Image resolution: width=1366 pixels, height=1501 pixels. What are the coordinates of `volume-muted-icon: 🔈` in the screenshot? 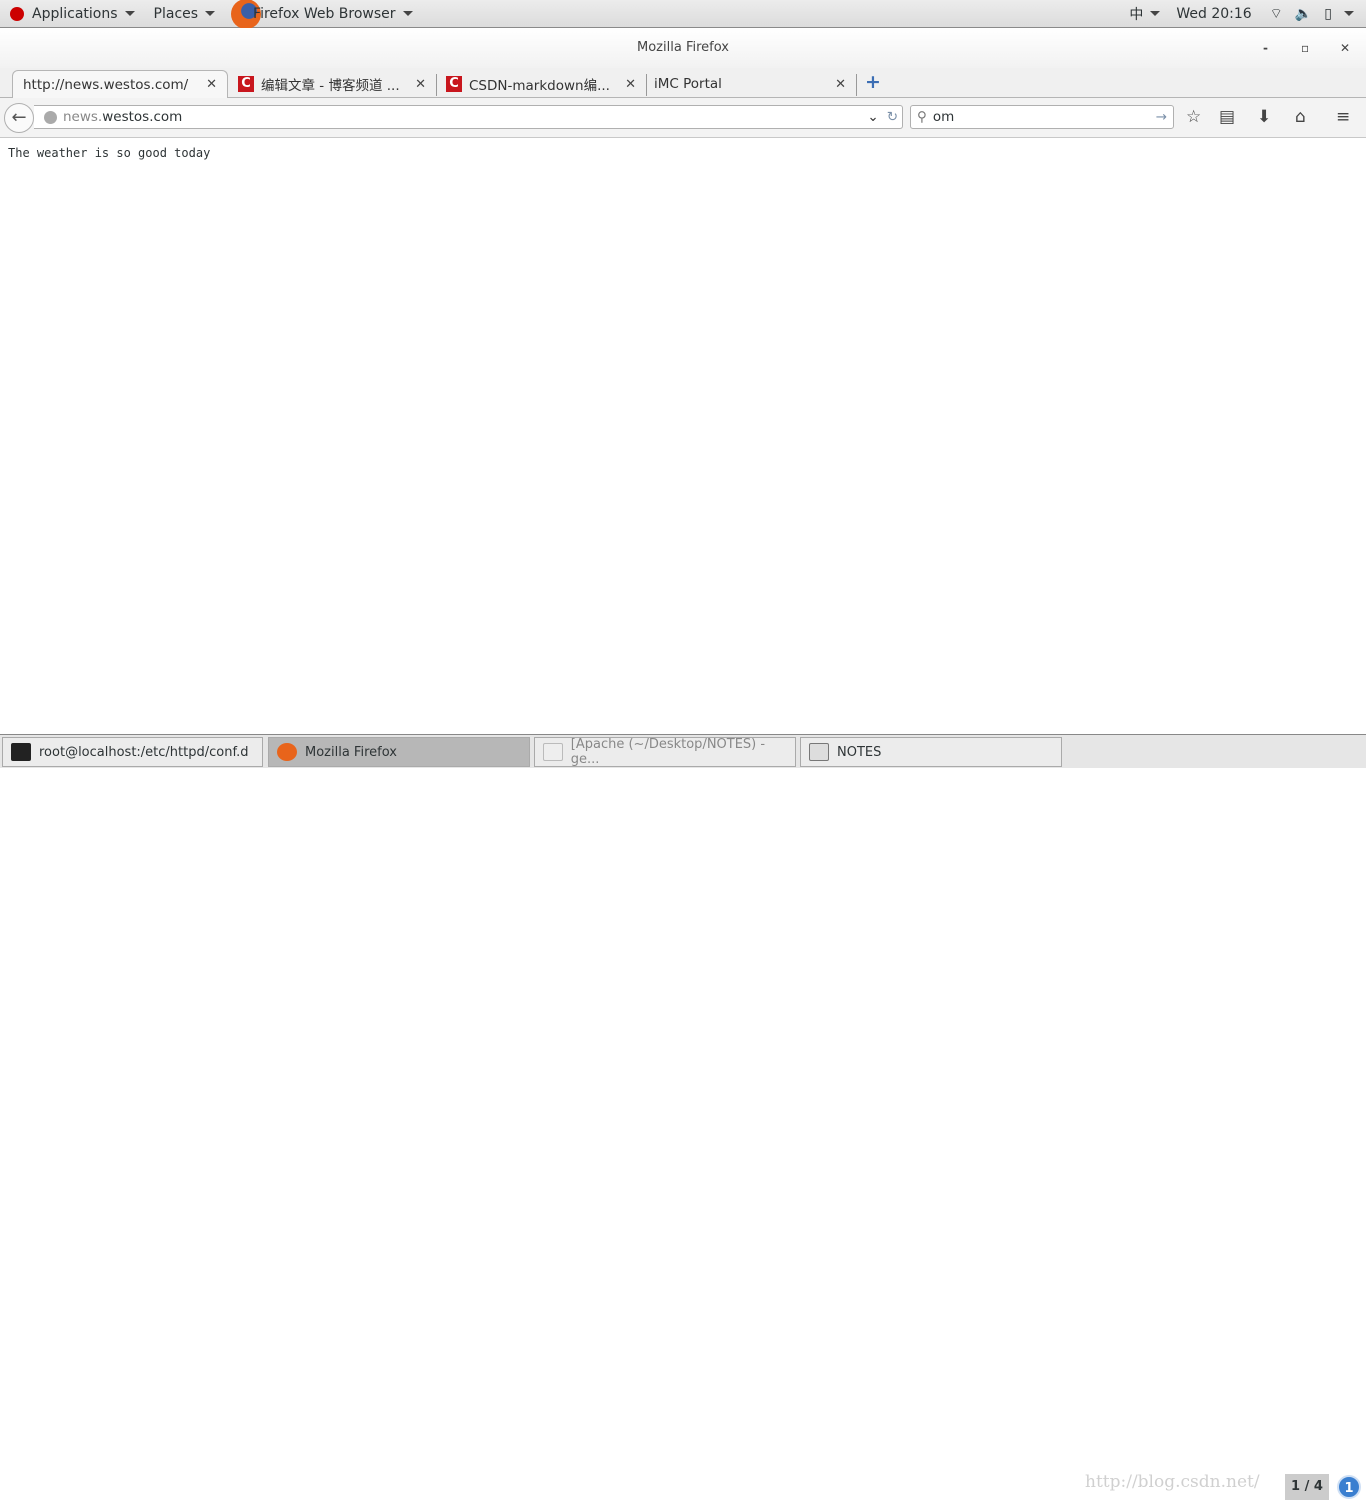 It's located at (1303, 13).